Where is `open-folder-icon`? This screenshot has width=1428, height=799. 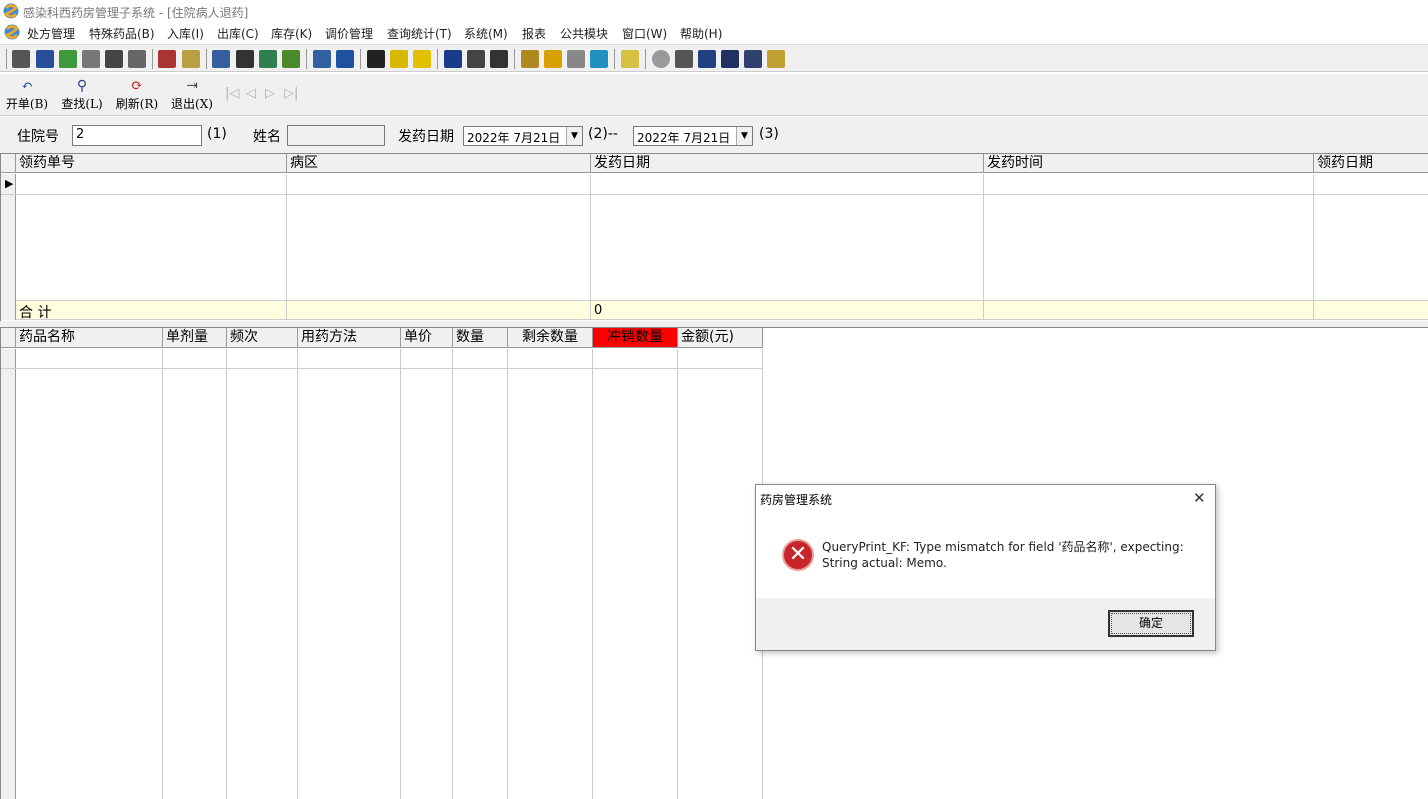
open-folder-icon is located at coordinates (630, 59).